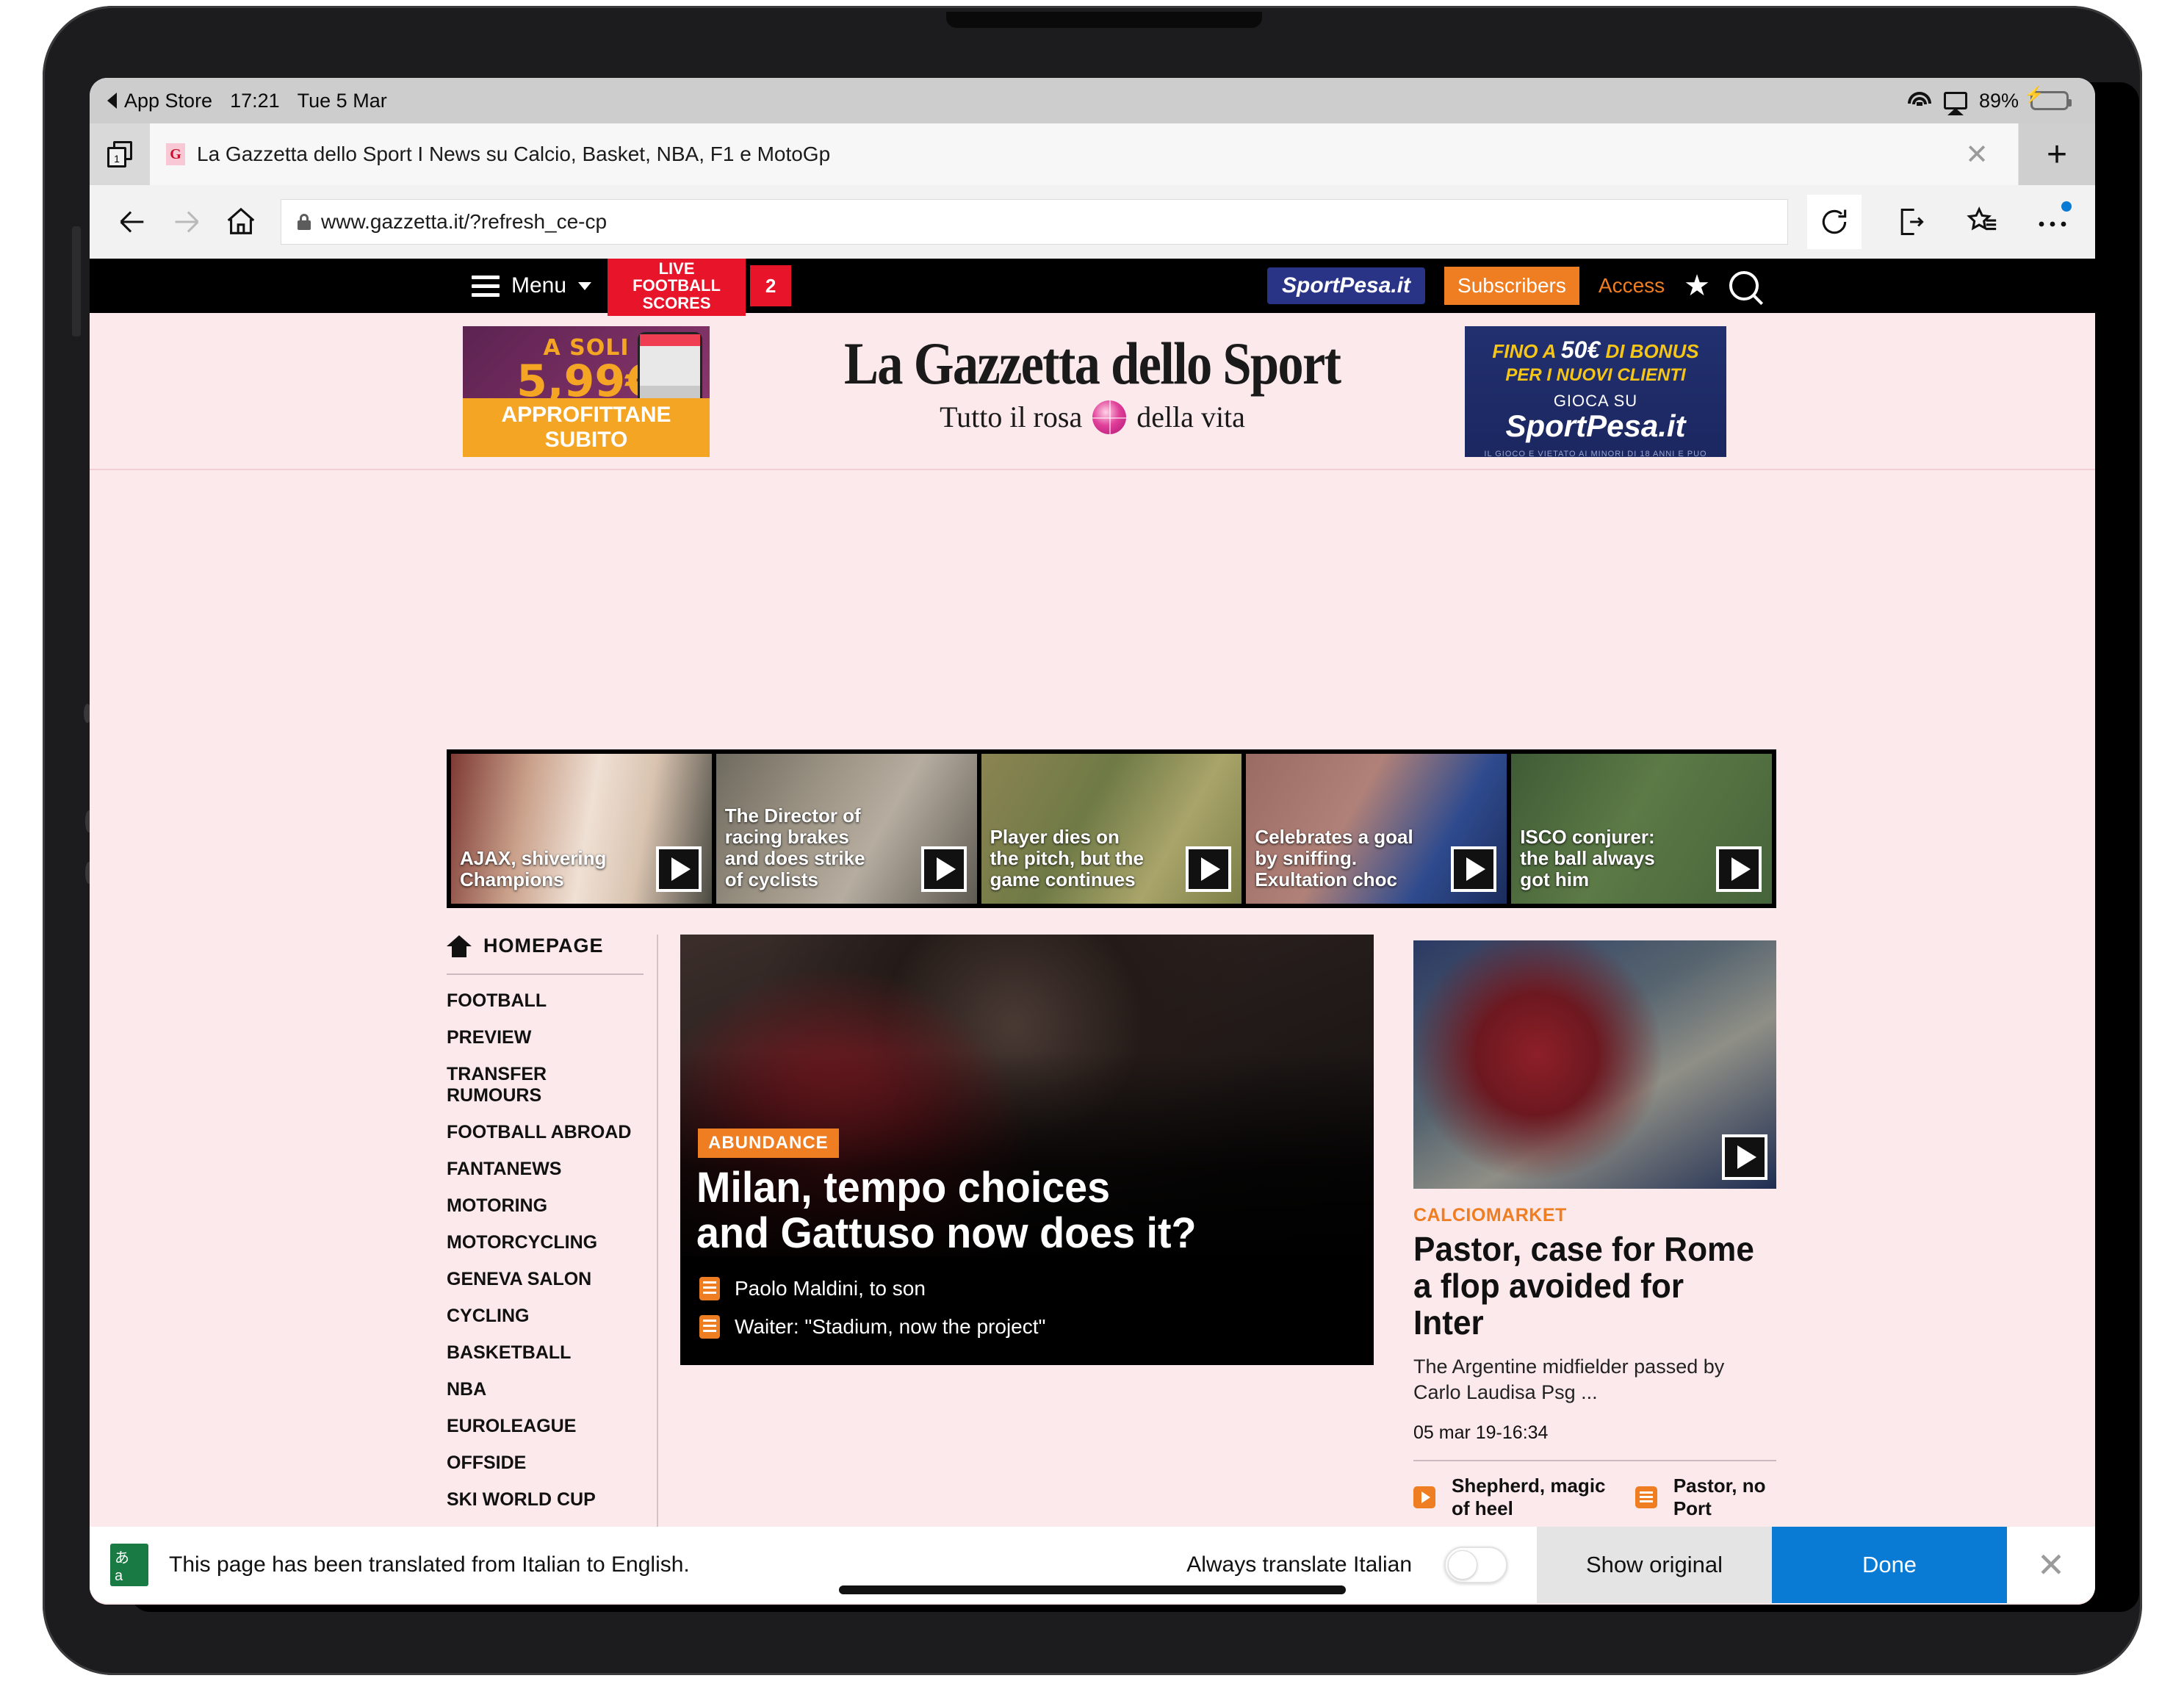 The height and width of the screenshot is (1681, 2184). I want to click on always-translate-toggle, so click(1475, 1565).